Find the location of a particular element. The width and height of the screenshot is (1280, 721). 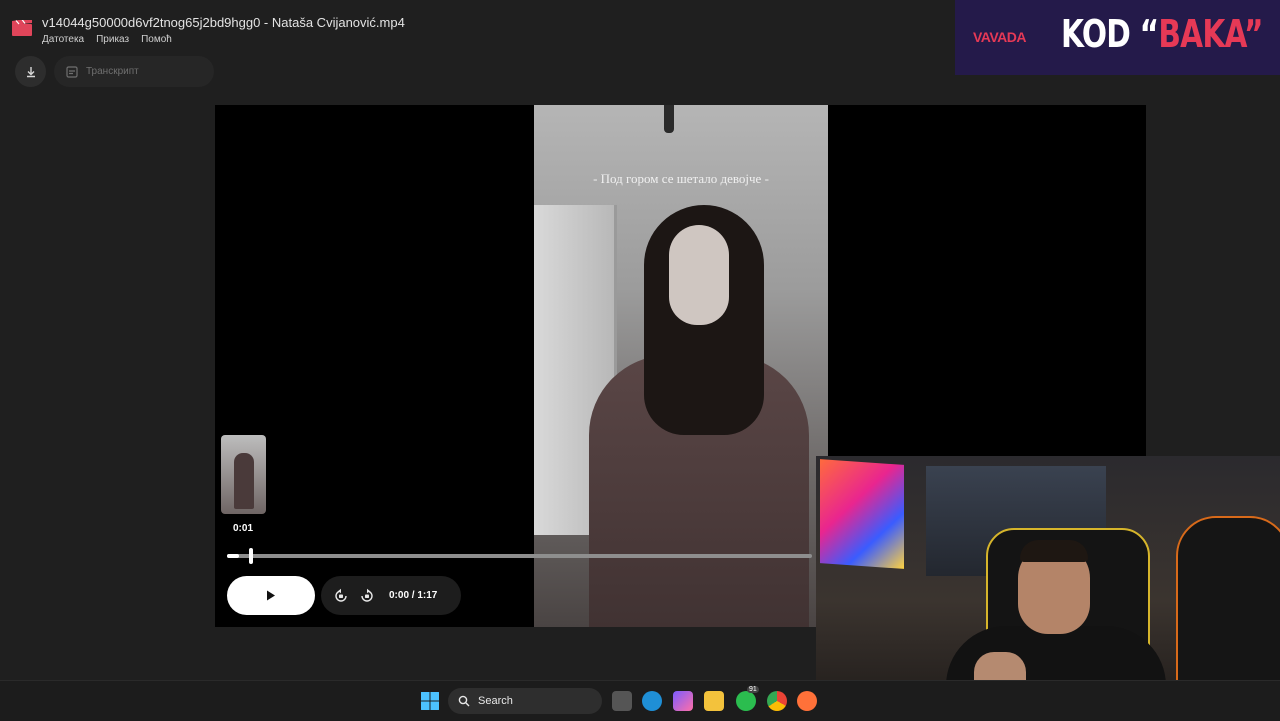

promo-code: KOD “BAKA” is located at coordinates (1162, 34).